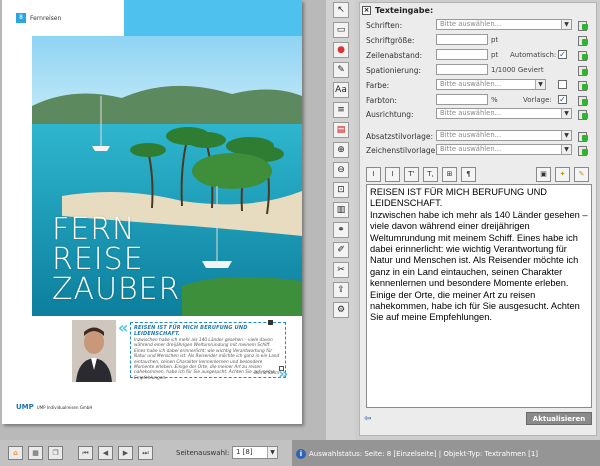 Image resolution: width=600 pixels, height=466 pixels. What do you see at coordinates (449, 174) in the screenshot?
I see `insert-table-button: ⊞` at bounding box center [449, 174].